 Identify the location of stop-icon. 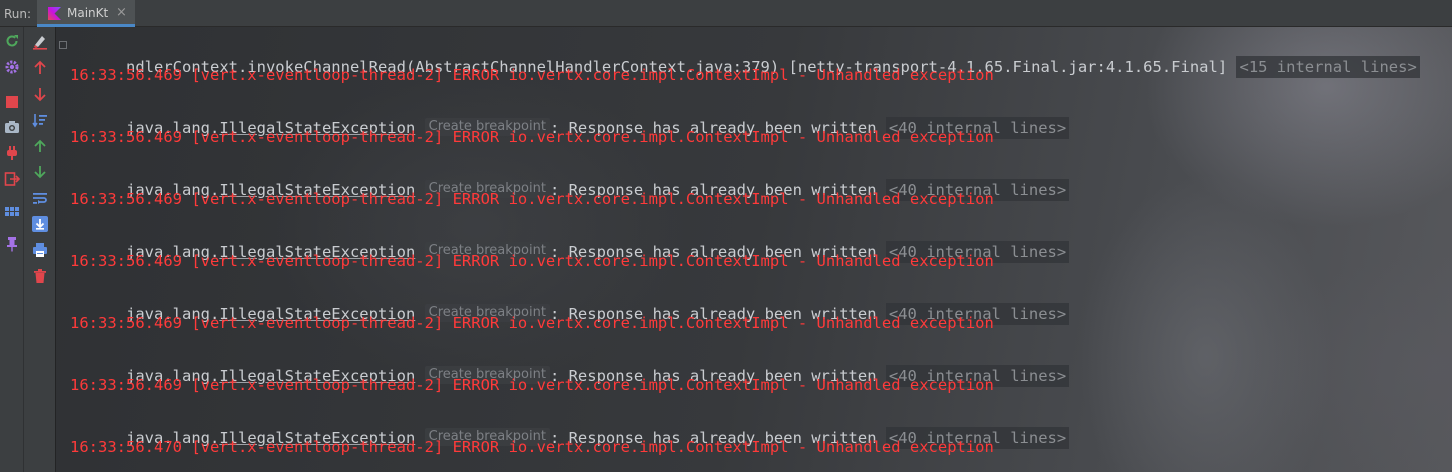
(12, 102).